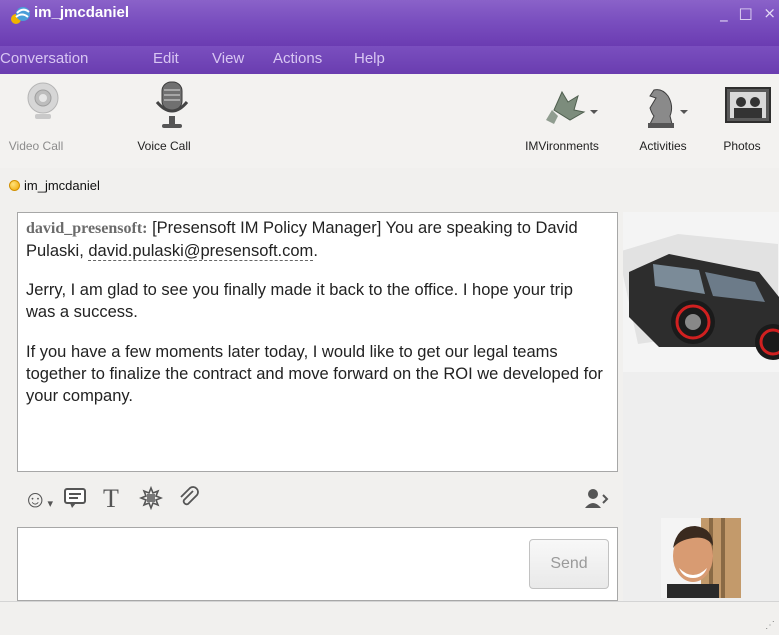  What do you see at coordinates (36, 120) in the screenshot?
I see `video-call-button: Video Call` at bounding box center [36, 120].